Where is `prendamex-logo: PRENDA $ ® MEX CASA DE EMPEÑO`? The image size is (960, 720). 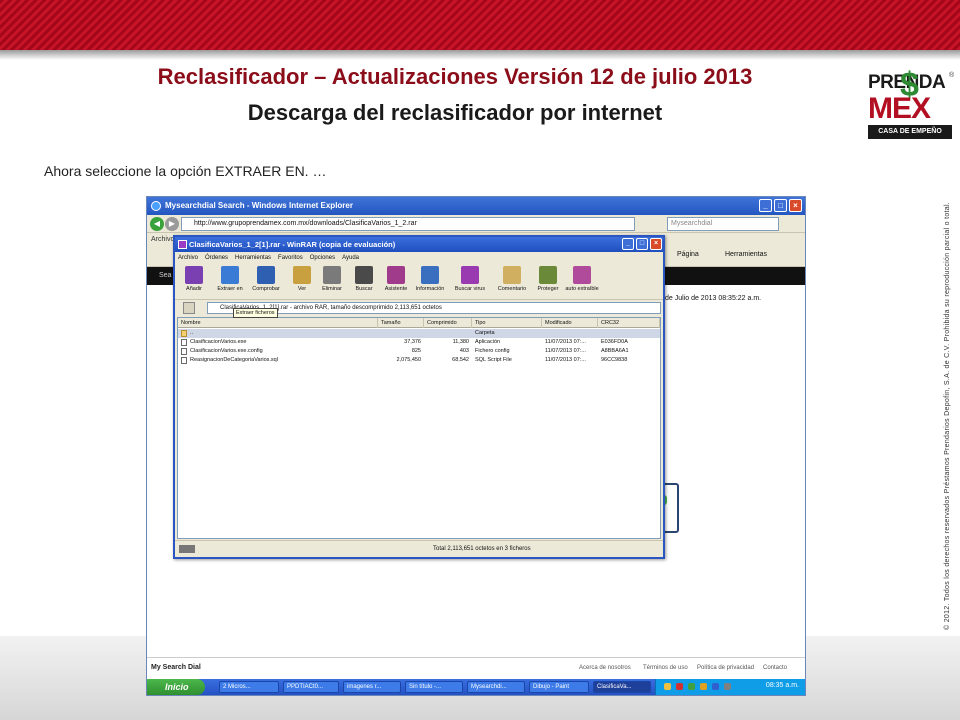
prendamex-logo: PRENDA $ ® MEX CASA DE EMPEÑO is located at coordinates (911, 104).